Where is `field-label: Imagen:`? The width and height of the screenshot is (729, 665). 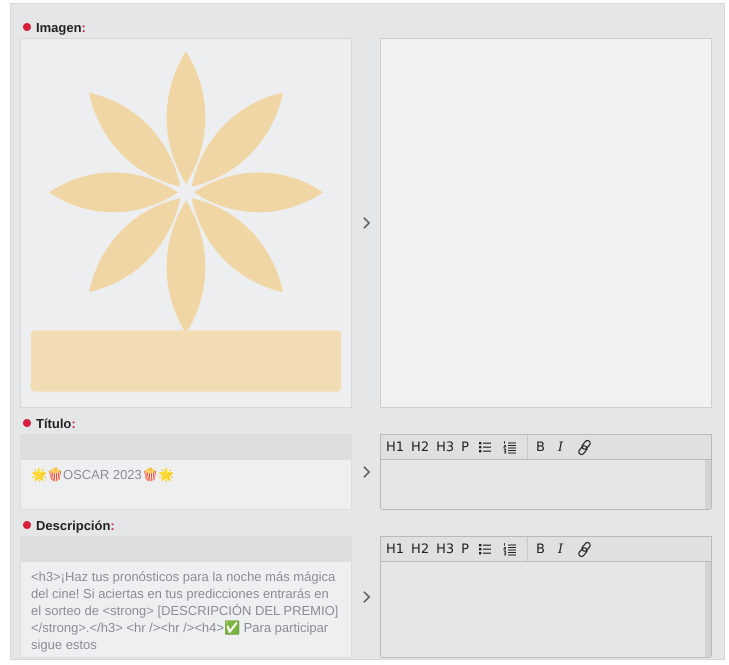 field-label: Imagen: is located at coordinates (61, 27).